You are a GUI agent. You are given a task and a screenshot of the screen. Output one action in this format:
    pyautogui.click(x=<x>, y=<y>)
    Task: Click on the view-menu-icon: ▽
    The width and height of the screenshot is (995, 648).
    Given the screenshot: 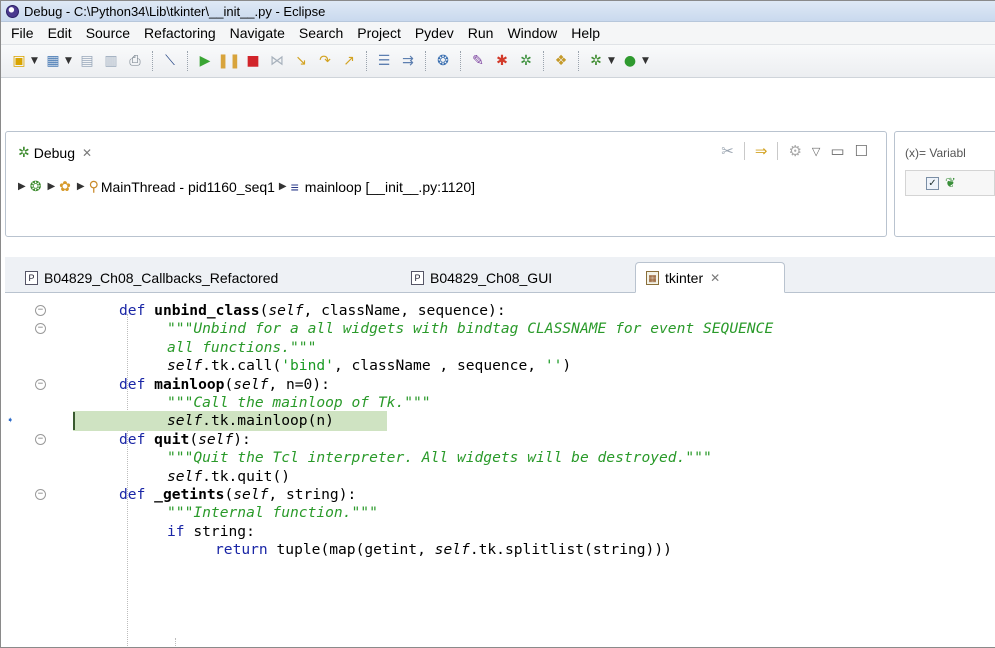 What is the action you would take?
    pyautogui.click(x=816, y=151)
    